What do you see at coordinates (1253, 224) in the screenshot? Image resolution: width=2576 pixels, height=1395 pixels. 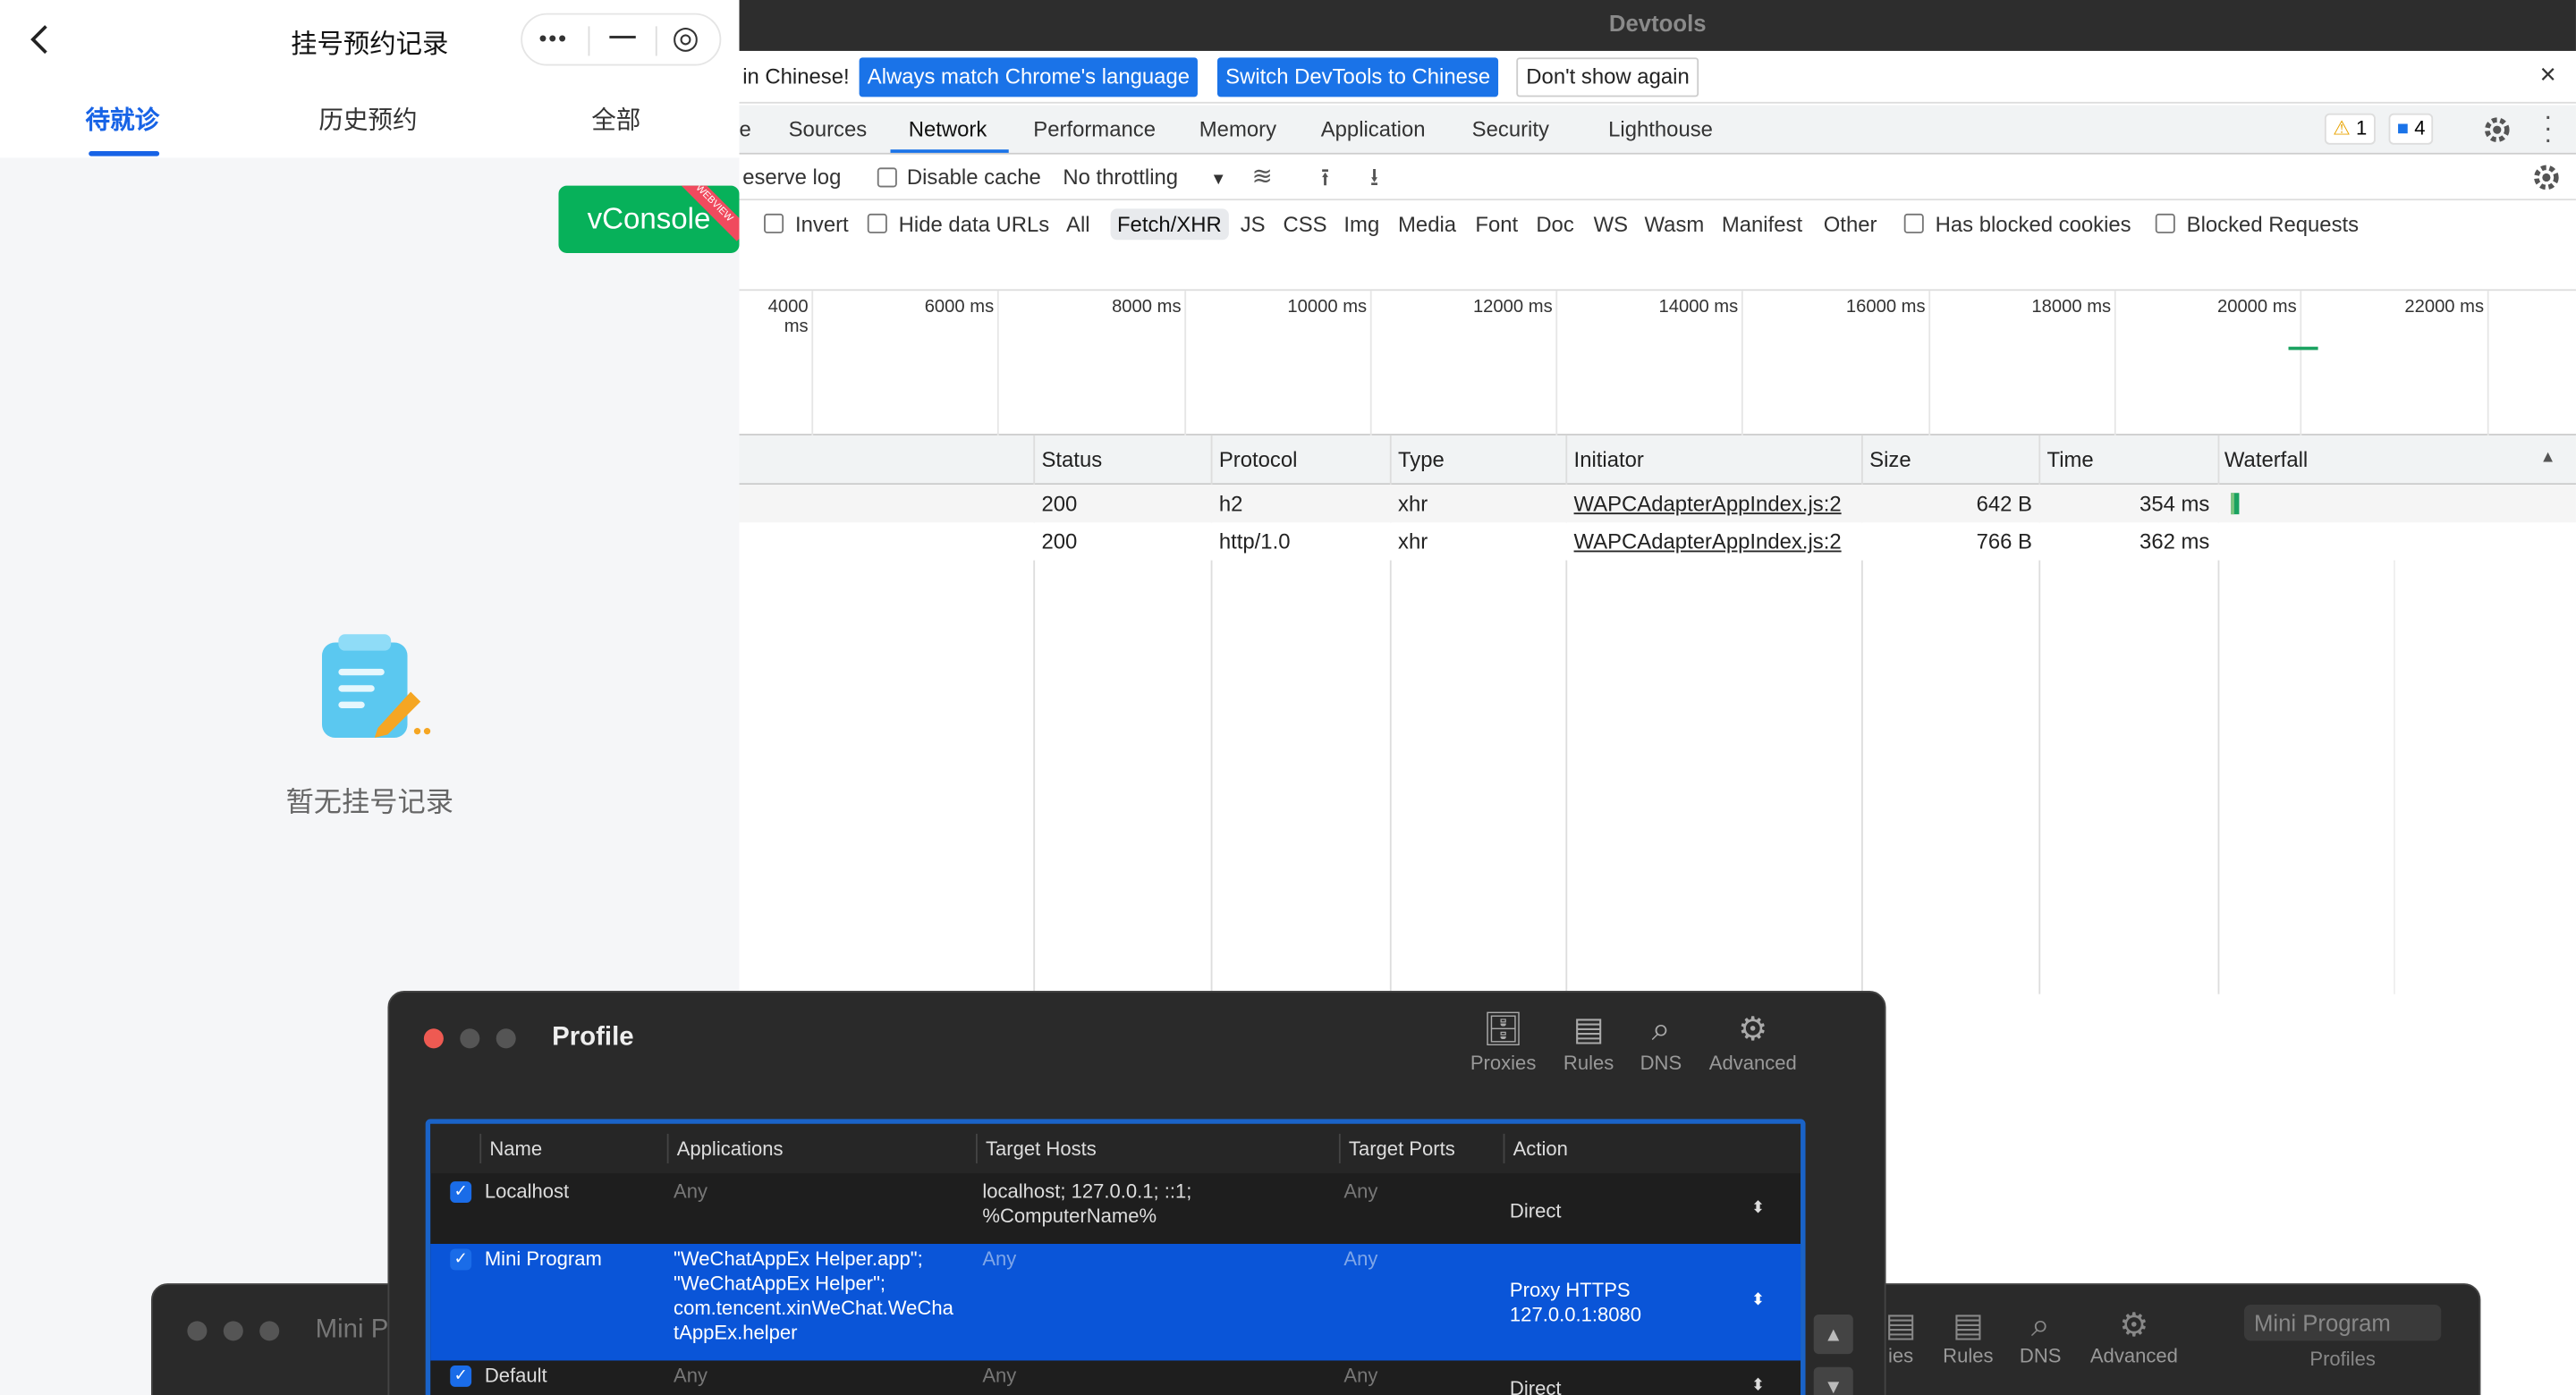 I see `filter-js: JS` at bounding box center [1253, 224].